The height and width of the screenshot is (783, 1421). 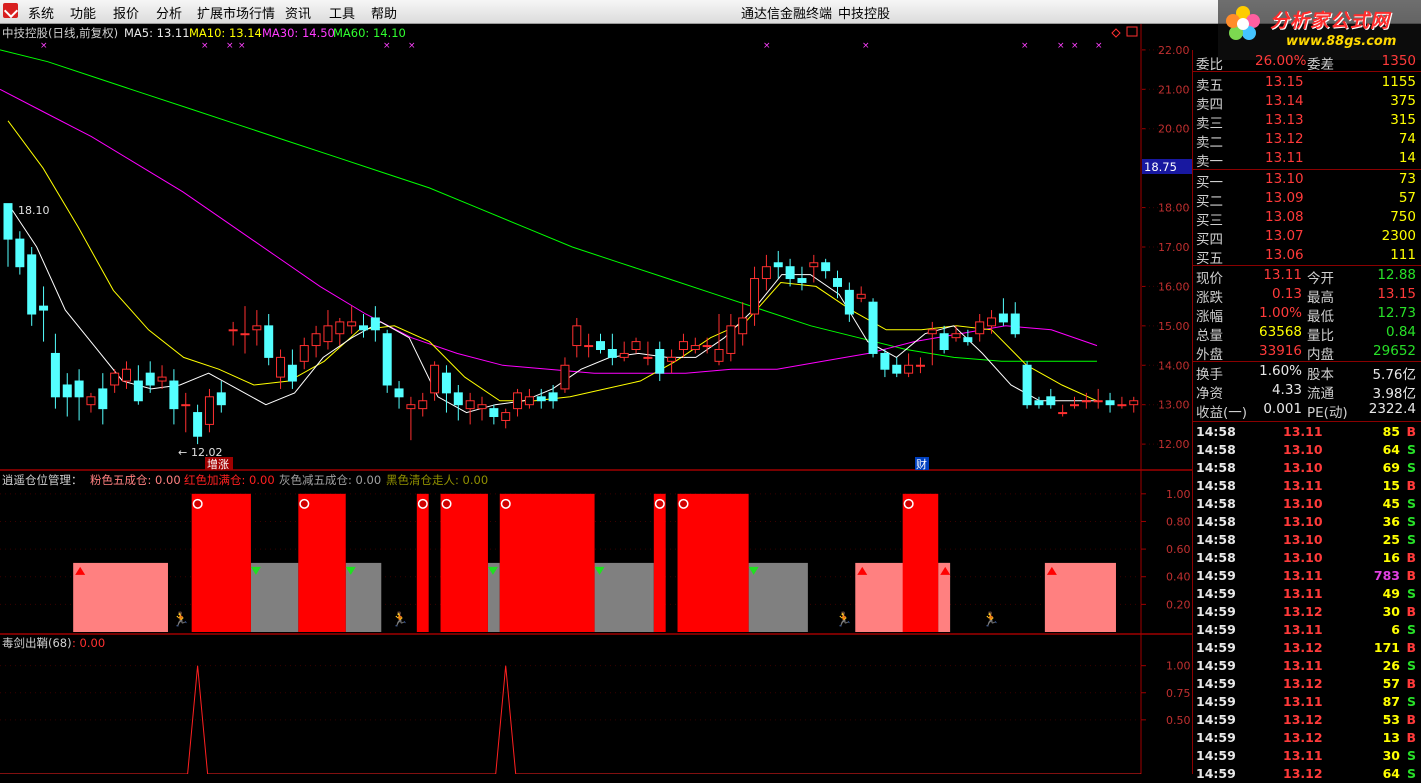 What do you see at coordinates (1209, 259) in the screenshot?
I see `bid-label: 买五` at bounding box center [1209, 259].